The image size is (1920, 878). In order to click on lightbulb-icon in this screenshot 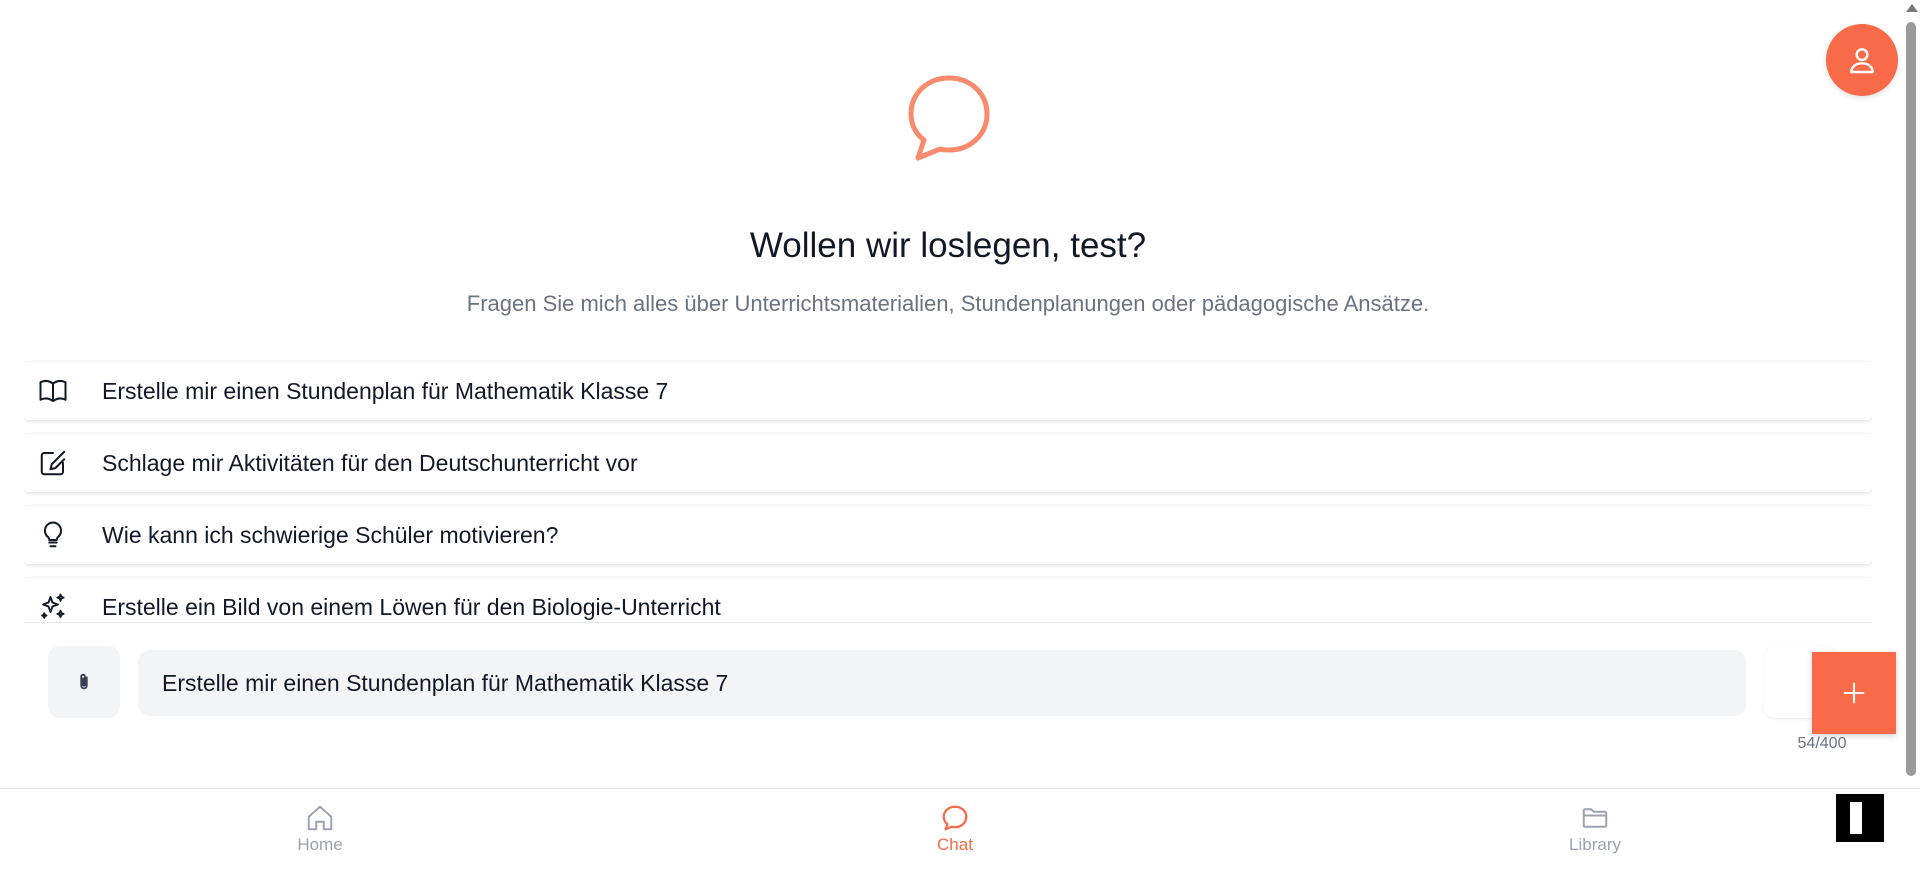, I will do `click(53, 535)`.